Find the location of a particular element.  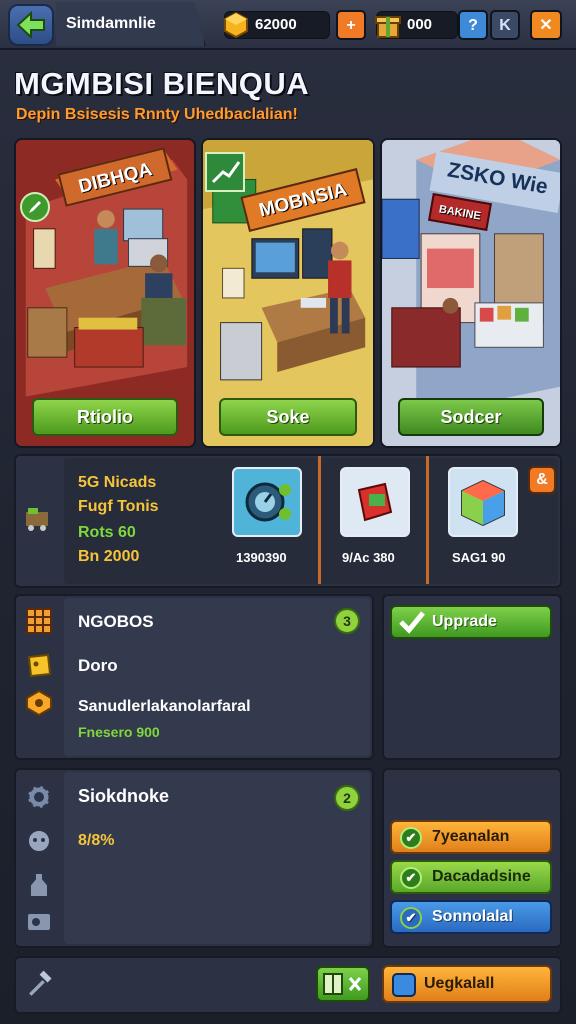

help-button: ? is located at coordinates (473, 25).